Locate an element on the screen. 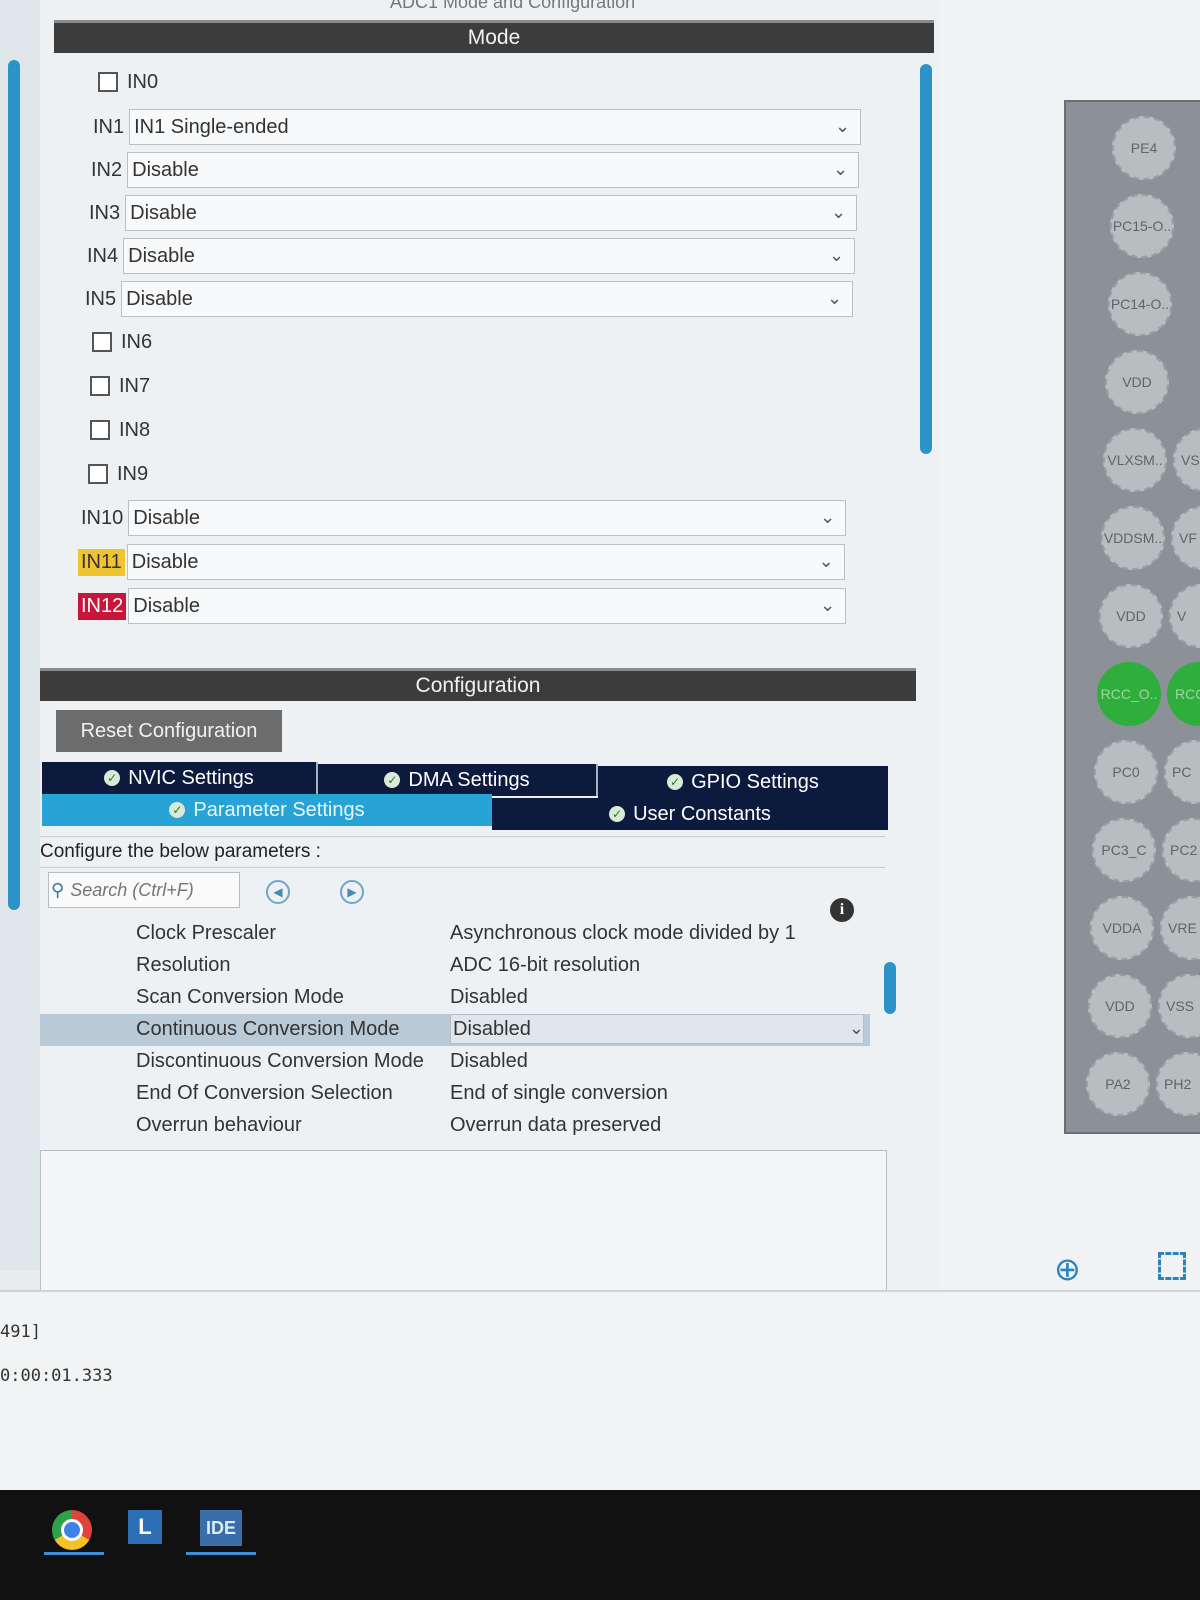 This screenshot has height=1600, width=1200. expand-all-icon: ◀ is located at coordinates (278, 892).